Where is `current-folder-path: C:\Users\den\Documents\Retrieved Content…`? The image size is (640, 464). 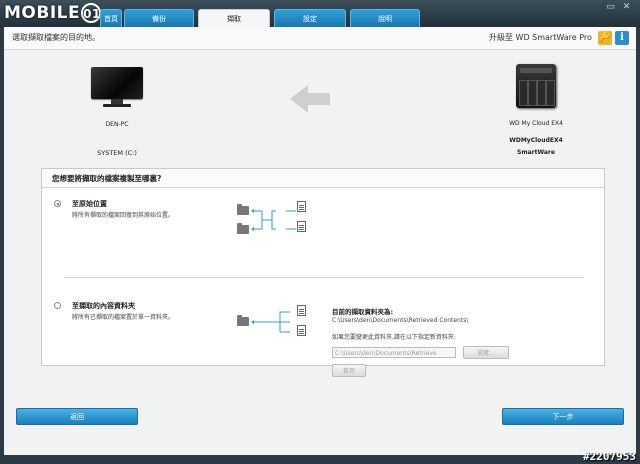
current-folder-path: C:\Users\den\Documents\Retrieved Content… is located at coordinates (400, 320).